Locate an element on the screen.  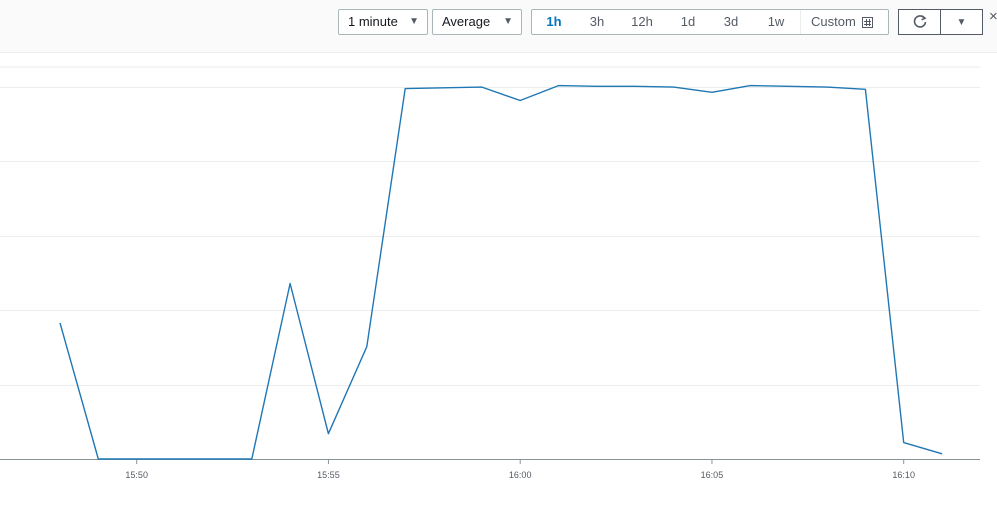
x-tick-label: 15:50 is located at coordinates (136, 475).